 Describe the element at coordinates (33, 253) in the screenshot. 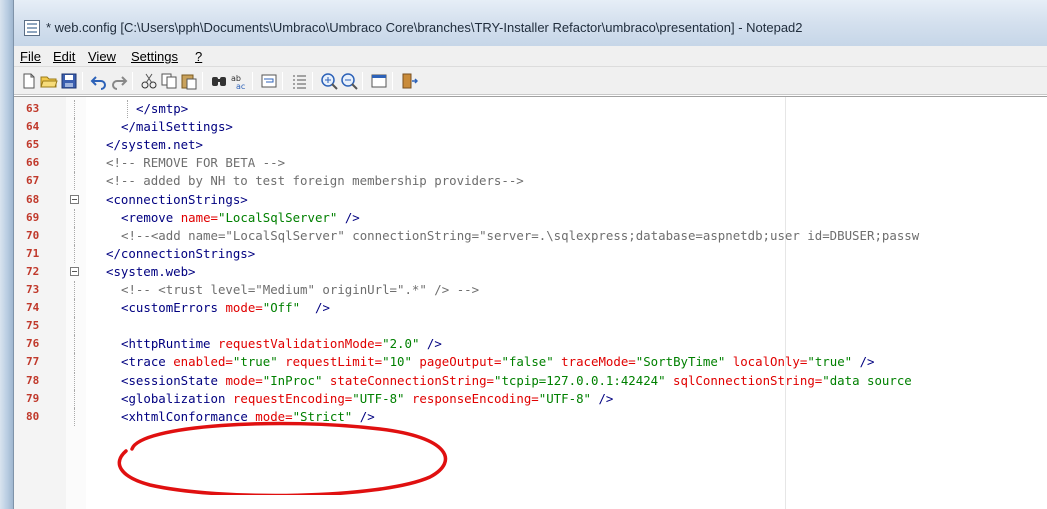

I see `line-number: 71` at that location.